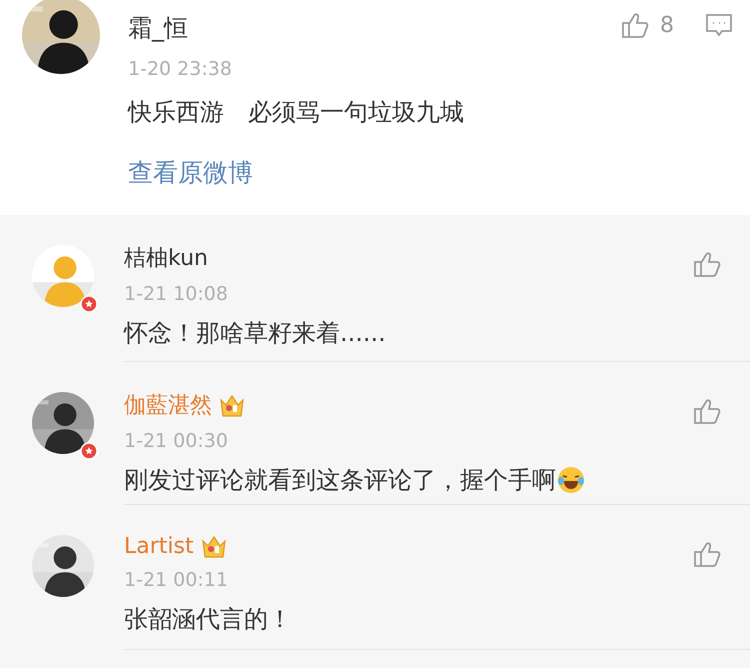 This screenshot has width=750, height=668. What do you see at coordinates (159, 546) in the screenshot?
I see `user-name: Lartist` at bounding box center [159, 546].